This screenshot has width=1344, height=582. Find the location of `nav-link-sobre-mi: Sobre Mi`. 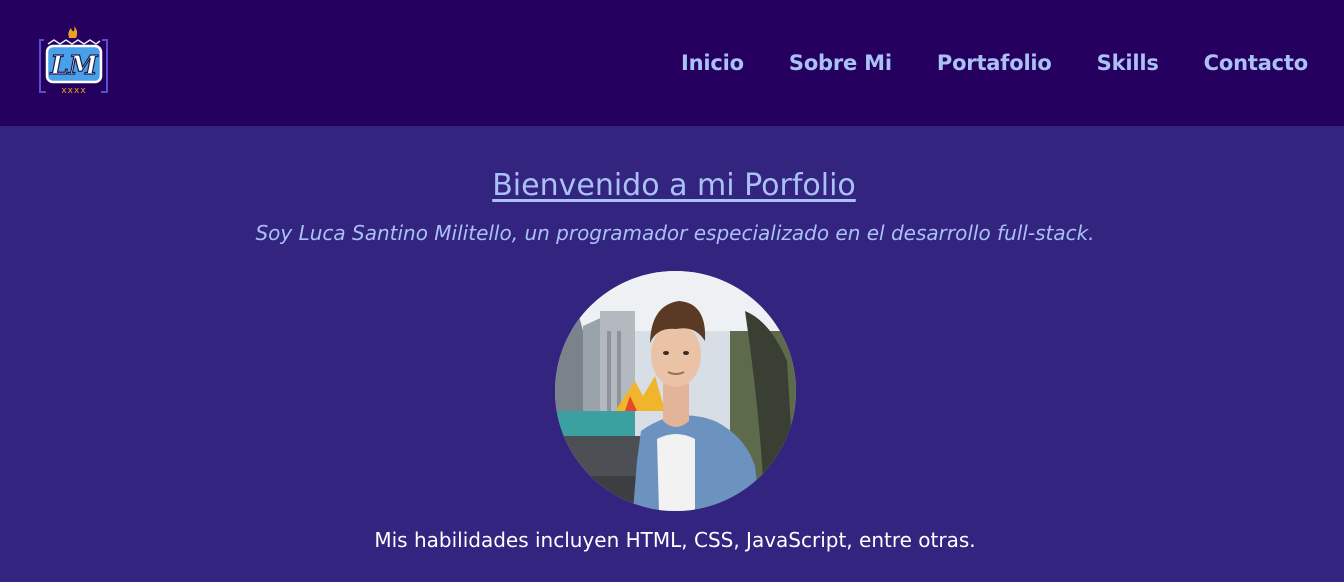

nav-link-sobre-mi: Sobre Mi is located at coordinates (840, 63).